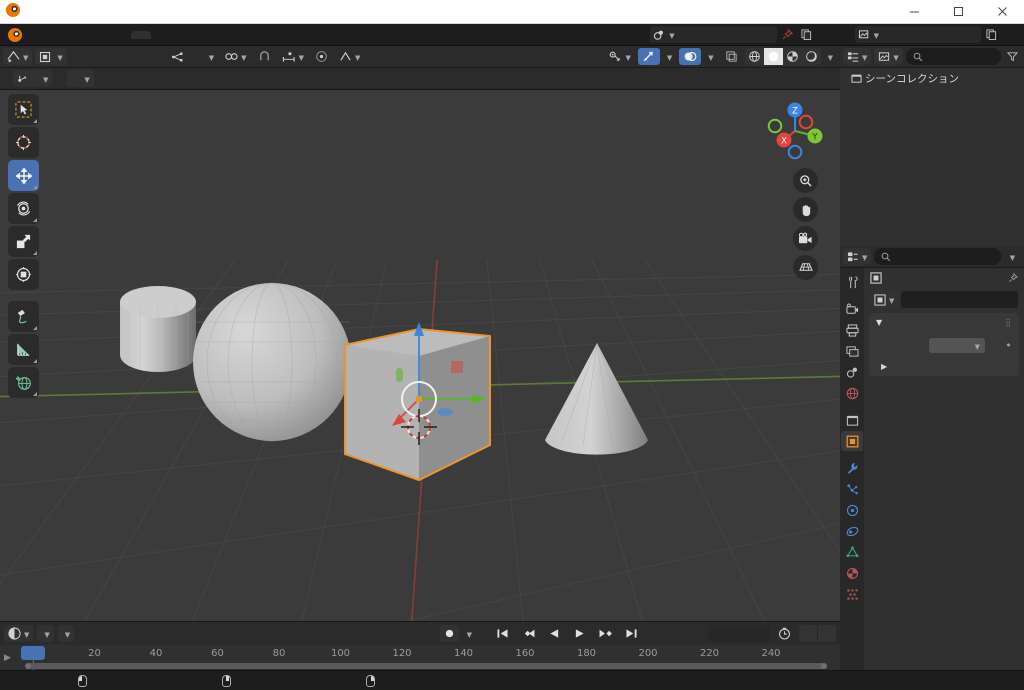  Describe the element at coordinates (713, 34) in the screenshot. I see `scene-selector: ▼` at that location.